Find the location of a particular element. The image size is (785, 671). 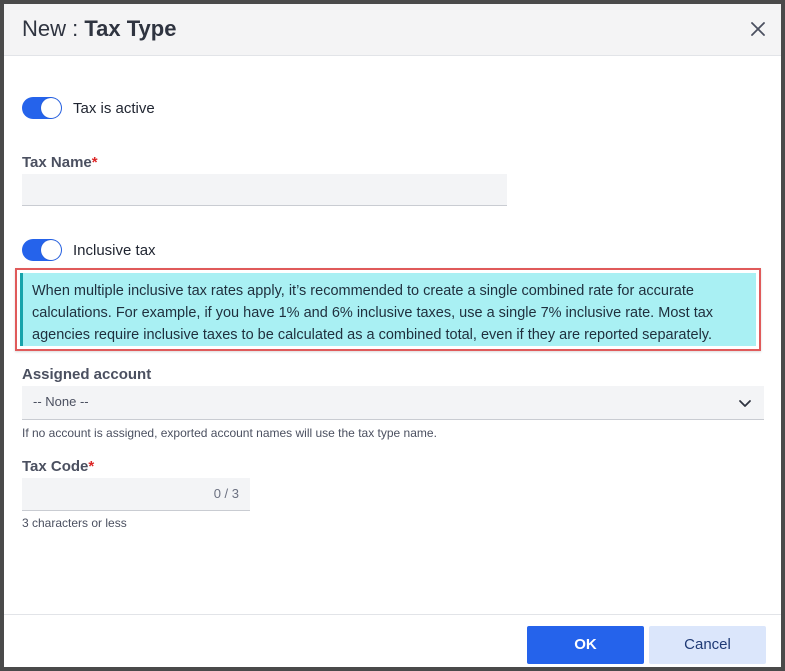

tax-active-row: Tax is active is located at coordinates (88, 108).